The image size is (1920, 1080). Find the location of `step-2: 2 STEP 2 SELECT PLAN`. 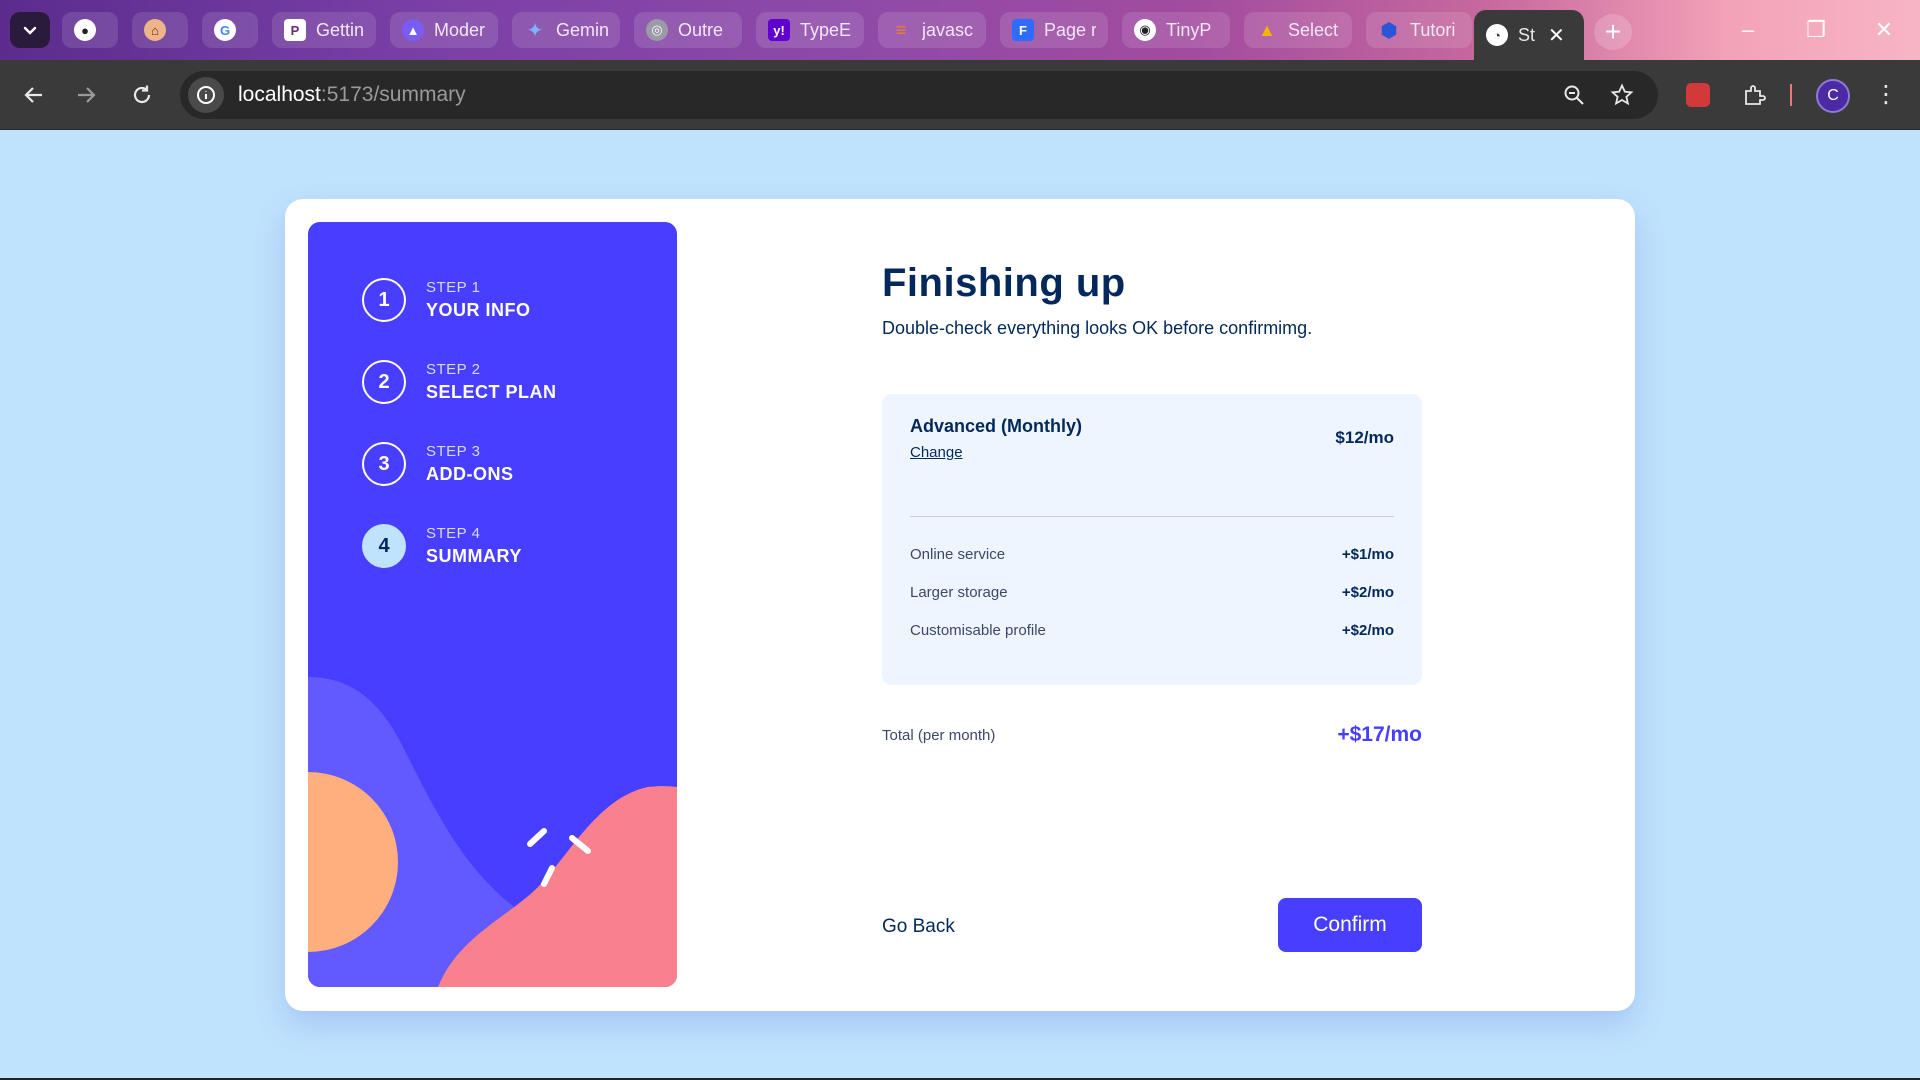

step-2: 2 STEP 2 SELECT PLAN is located at coordinates (459, 382).